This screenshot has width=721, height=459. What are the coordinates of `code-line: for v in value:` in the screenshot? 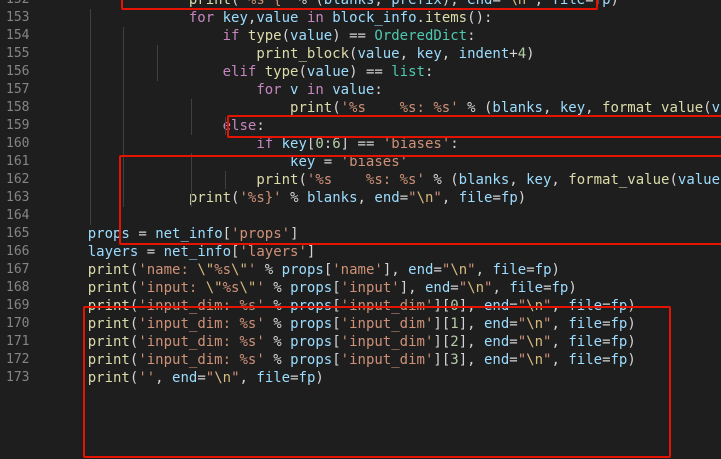 It's located at (319, 90).